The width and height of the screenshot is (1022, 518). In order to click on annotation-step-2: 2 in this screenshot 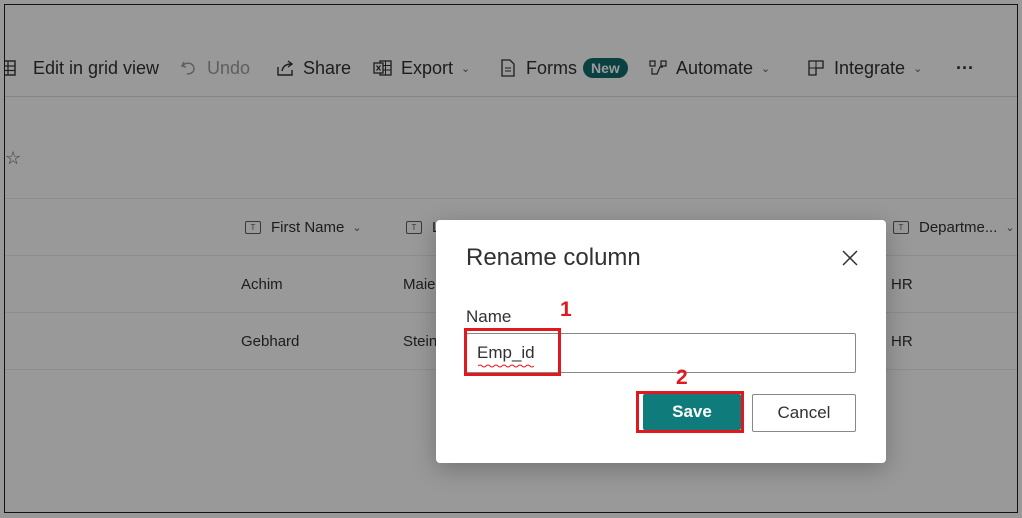, I will do `click(682, 377)`.